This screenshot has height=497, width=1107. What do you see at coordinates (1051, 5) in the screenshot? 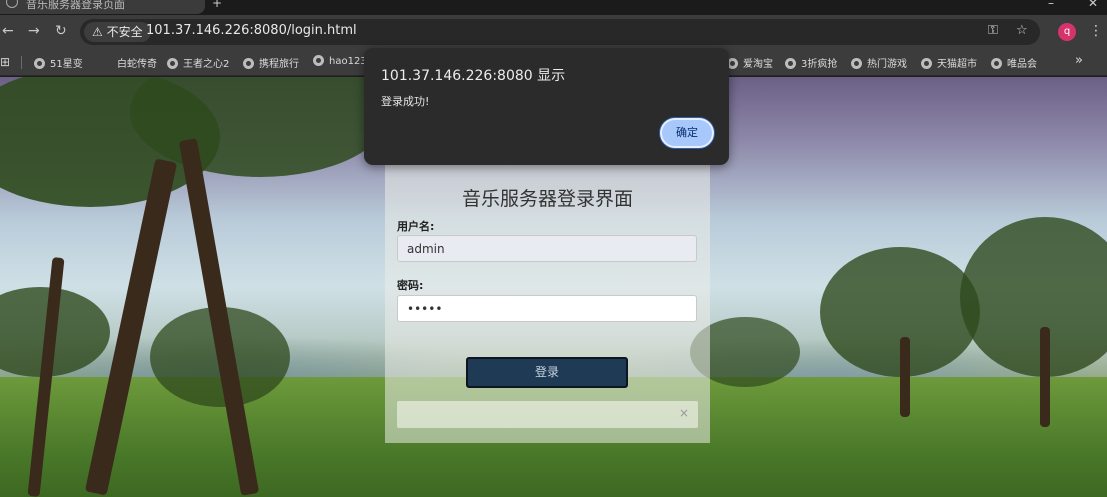
I see `minimize-icon: –` at bounding box center [1051, 5].